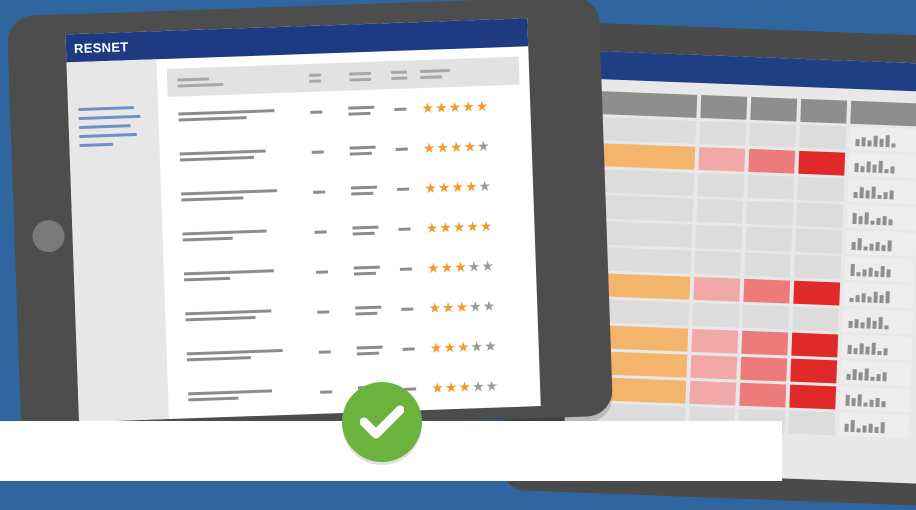  I want to click on check-icon, so click(382, 422).